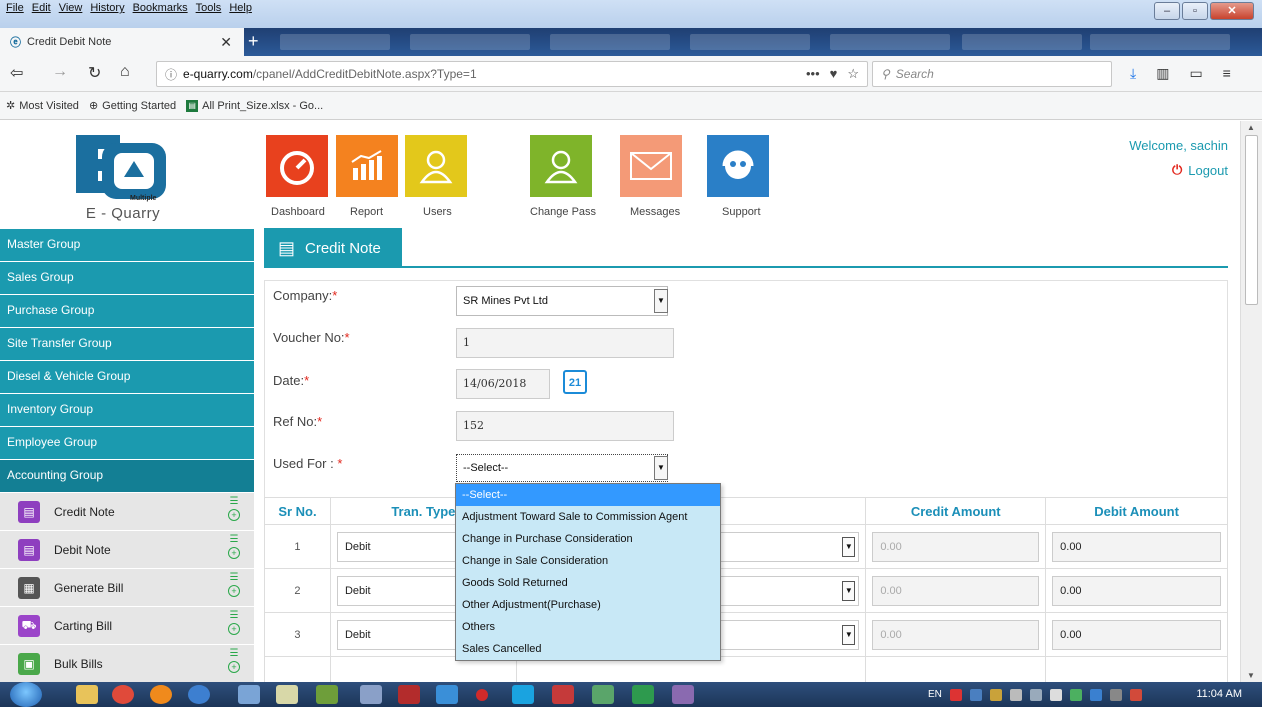  Describe the element at coordinates (741, 212) in the screenshot. I see `support-label: Support` at that location.